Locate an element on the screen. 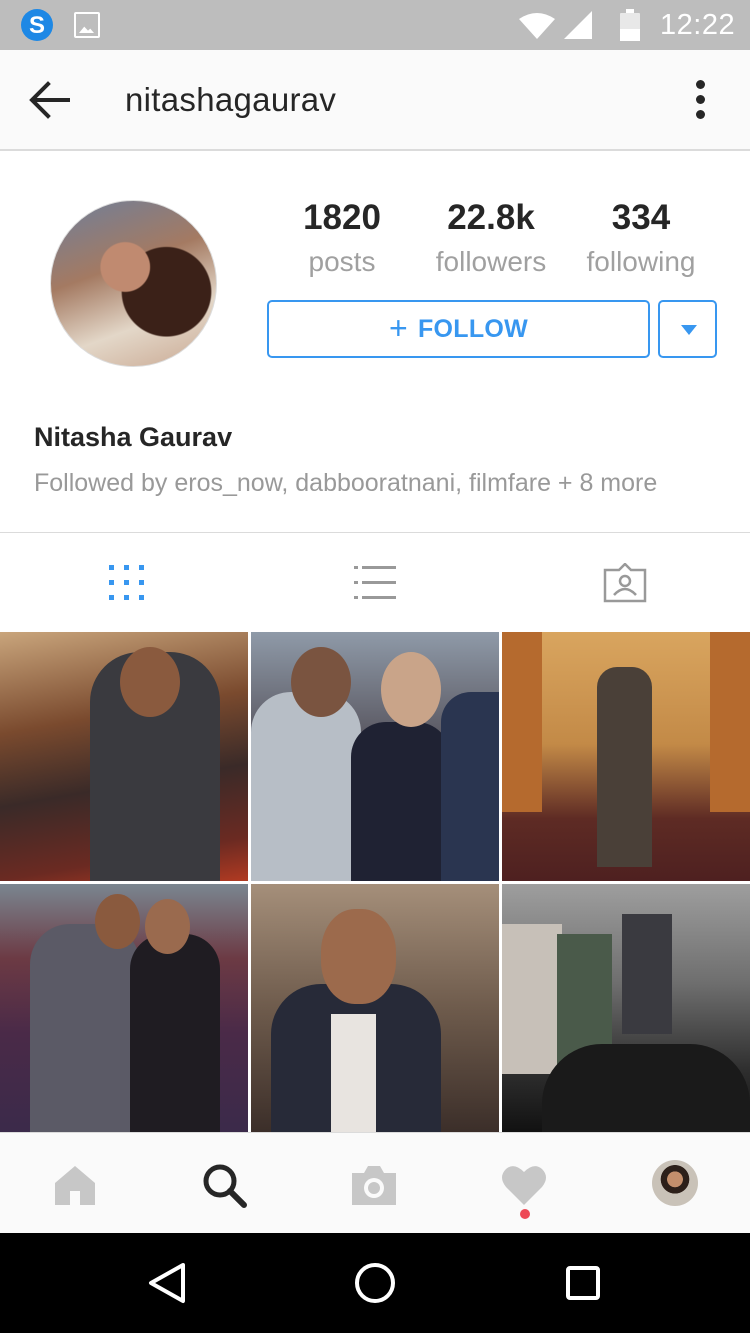  home-icon is located at coordinates (75, 1185).